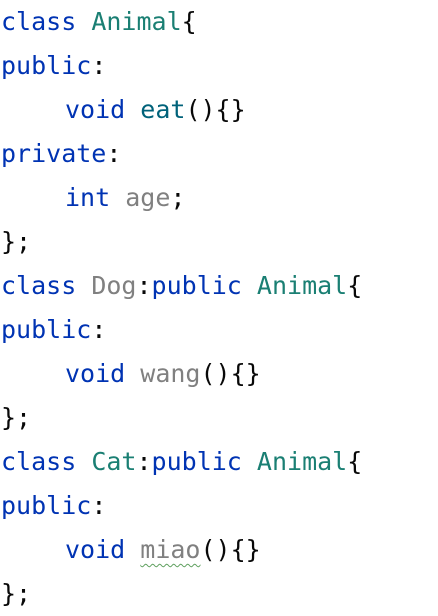  Describe the element at coordinates (131, 550) in the screenshot. I see `code-line-13: void miao(){}` at that location.